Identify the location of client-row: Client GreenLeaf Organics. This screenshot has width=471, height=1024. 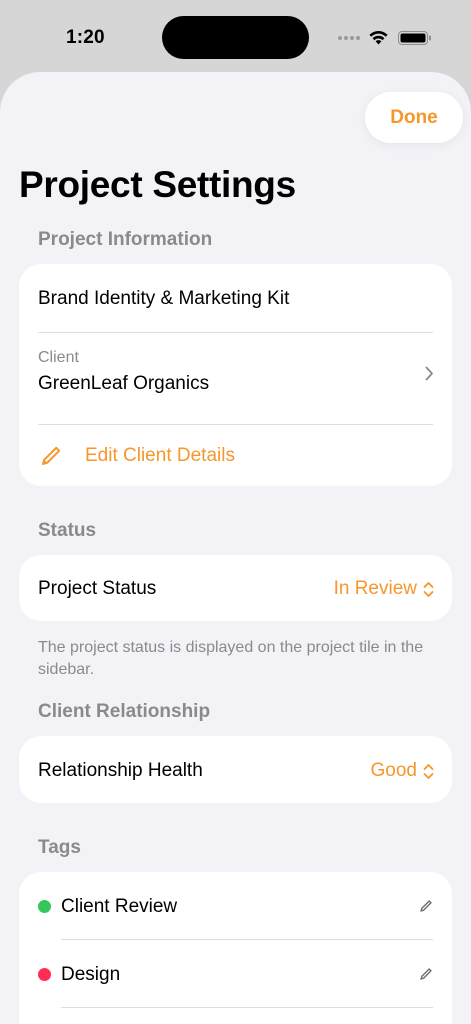
(235, 378).